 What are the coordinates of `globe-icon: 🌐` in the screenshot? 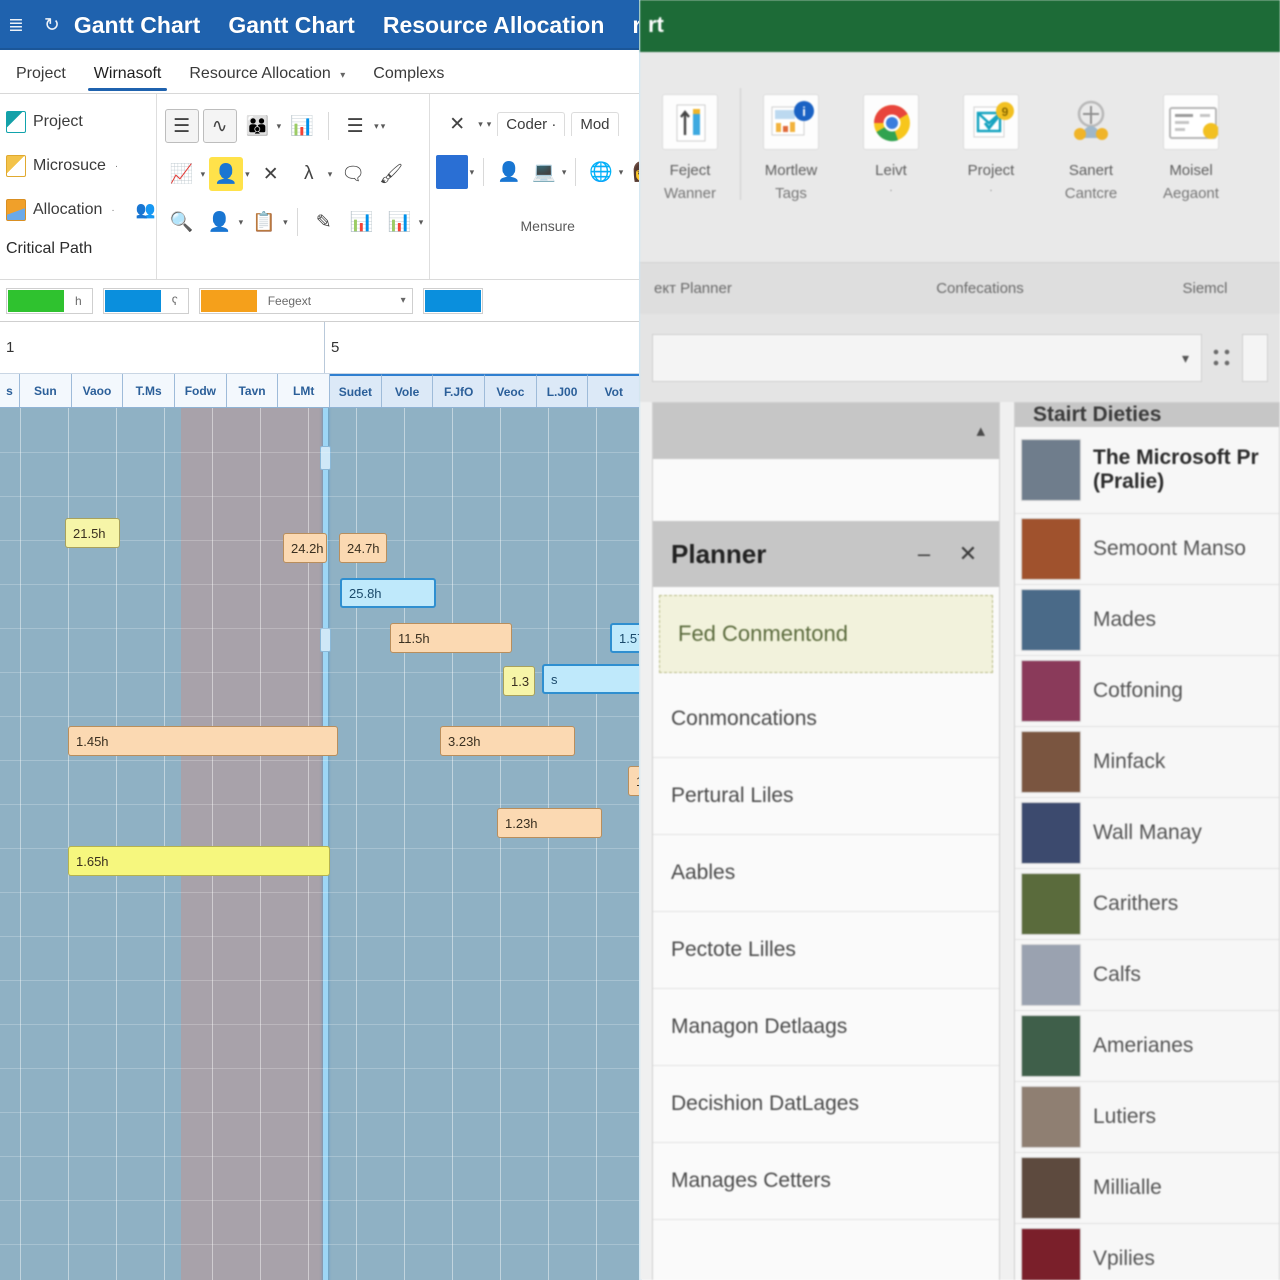 It's located at (600, 172).